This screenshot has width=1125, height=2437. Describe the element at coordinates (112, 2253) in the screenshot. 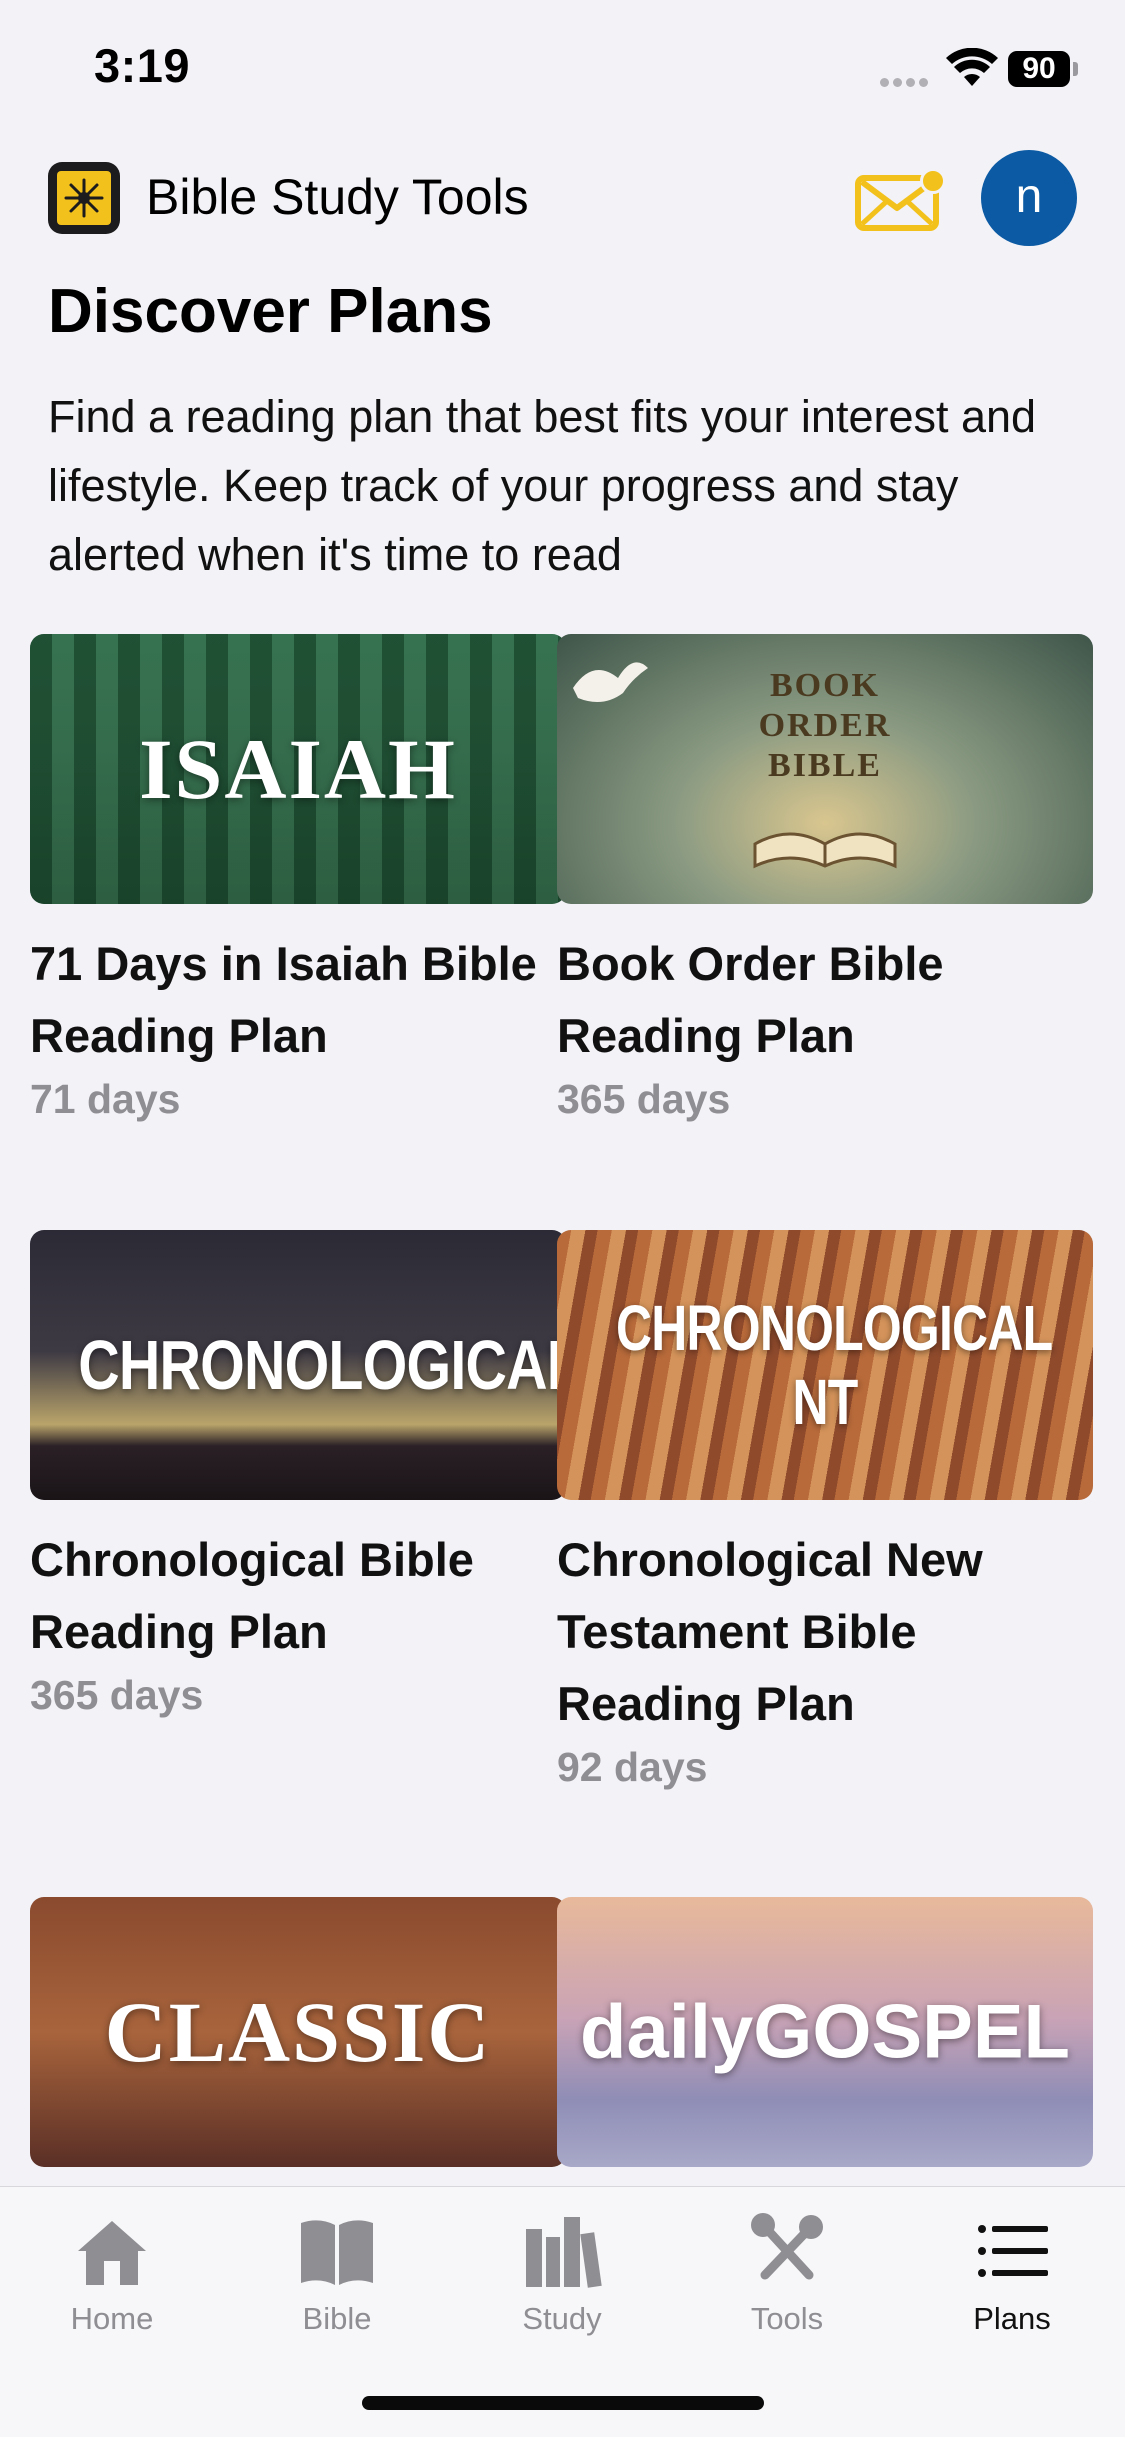

I see `house-icon` at that location.